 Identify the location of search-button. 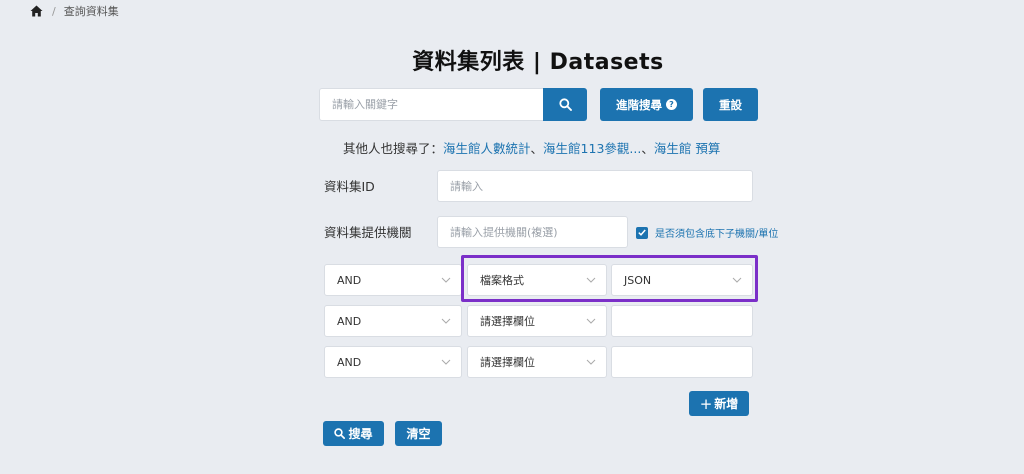
(565, 104).